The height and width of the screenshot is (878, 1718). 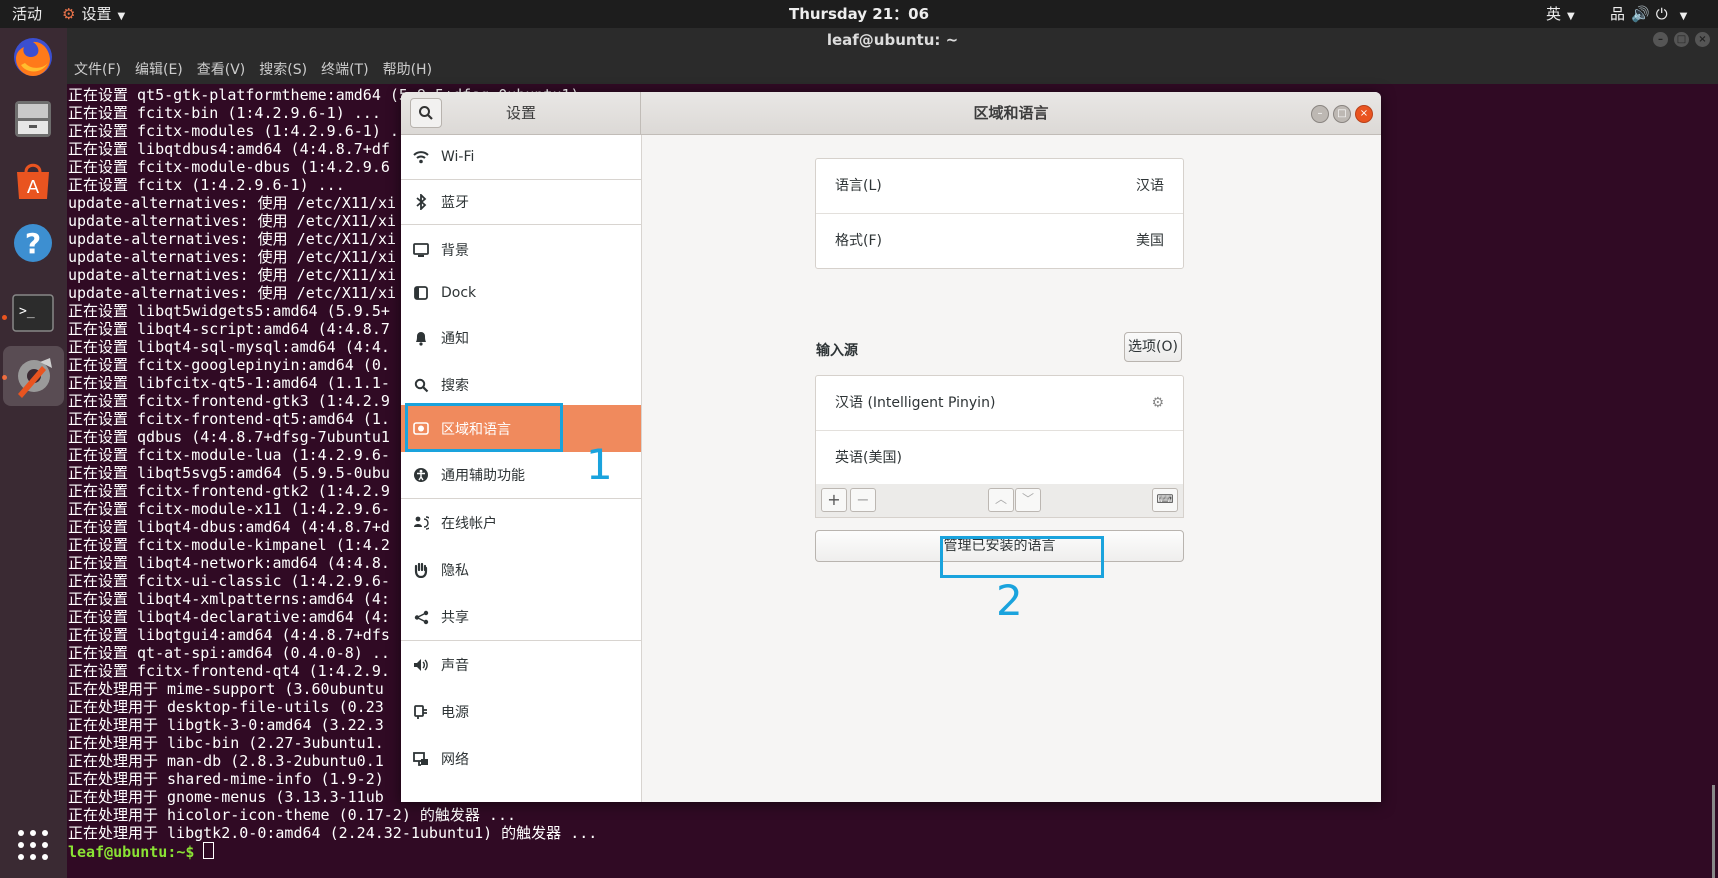 I want to click on svg-text: A, so click(x=33, y=187).